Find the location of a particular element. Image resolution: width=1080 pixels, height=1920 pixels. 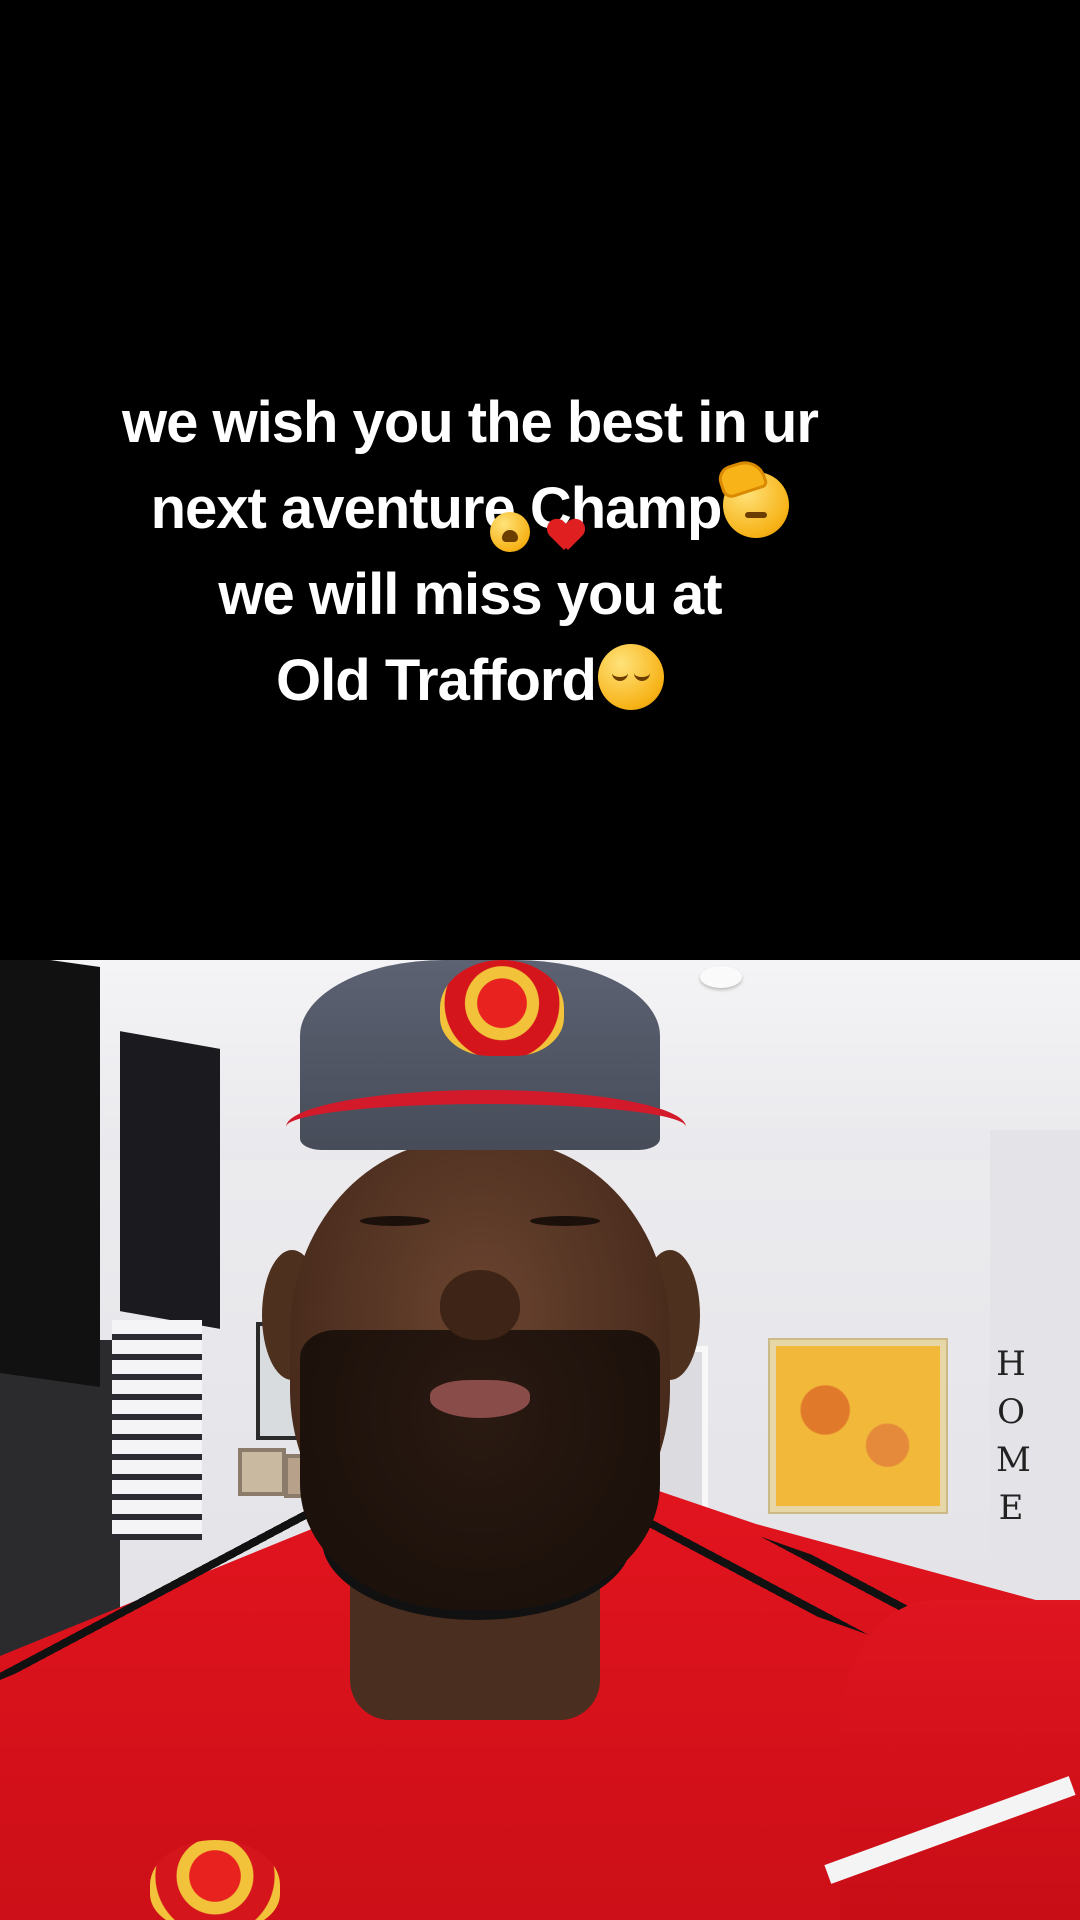

home-letter: O is located at coordinates (1011, 1412).